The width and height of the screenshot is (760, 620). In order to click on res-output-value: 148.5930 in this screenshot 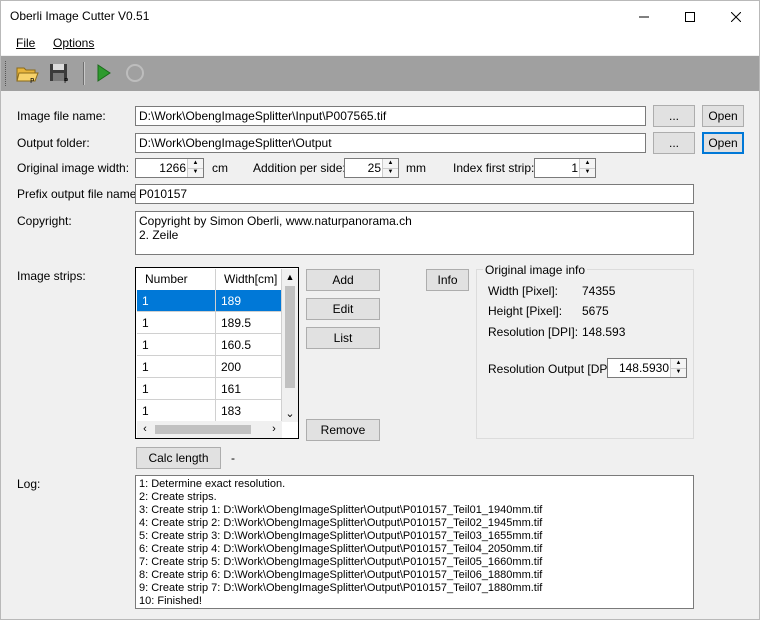, I will do `click(643, 368)`.